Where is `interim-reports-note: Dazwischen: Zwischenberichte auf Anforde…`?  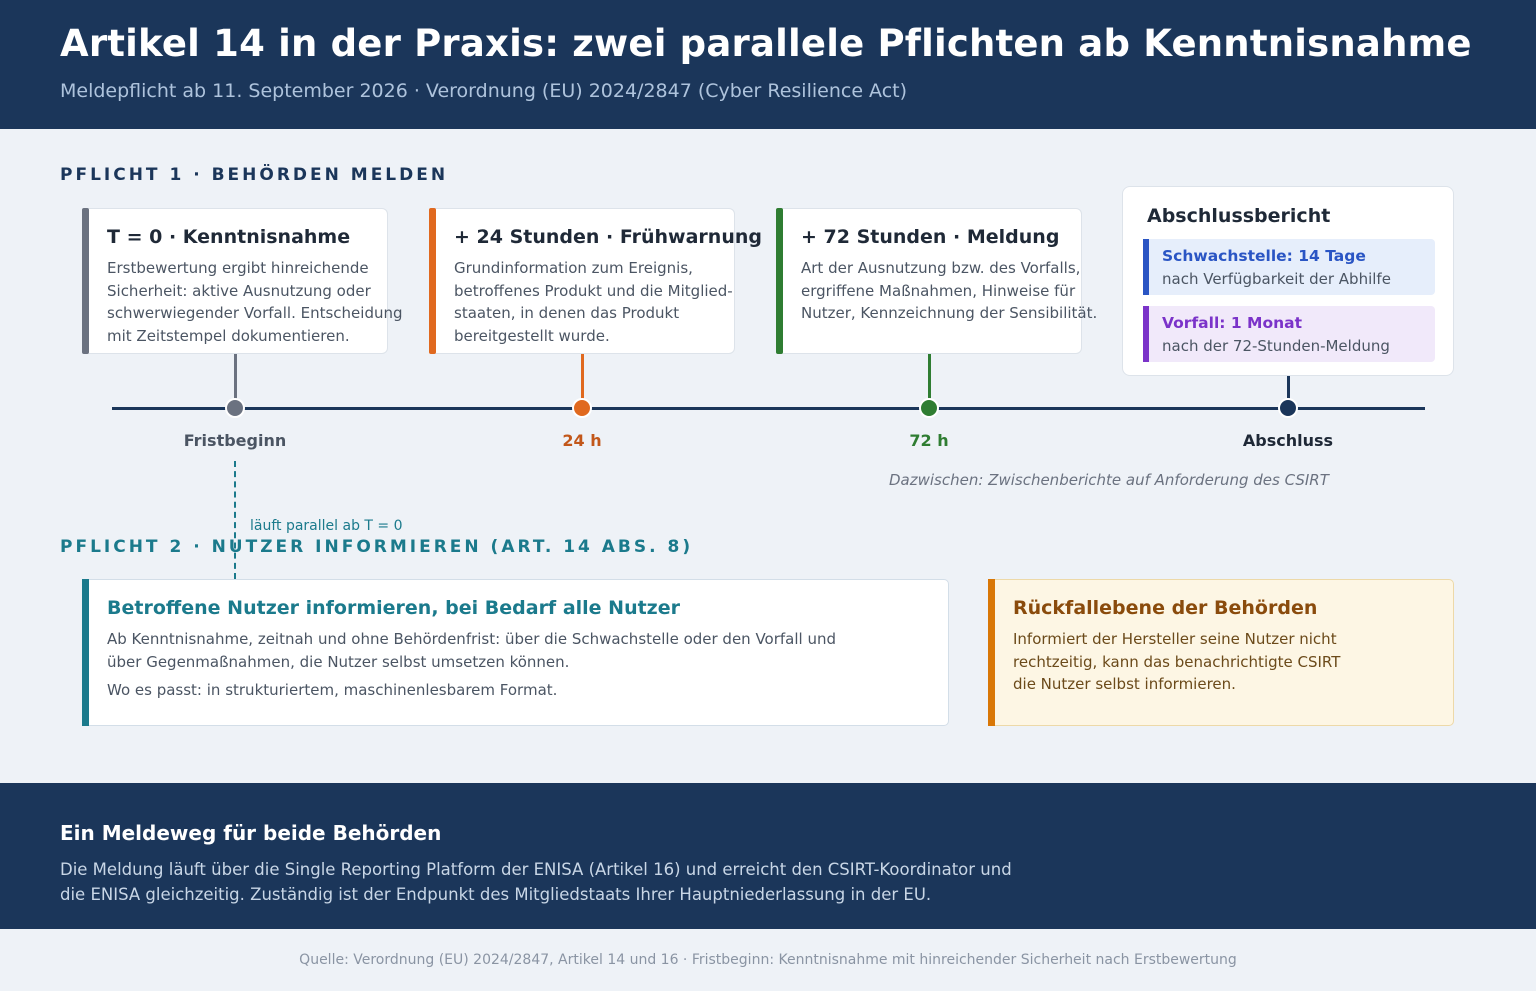
interim-reports-note: Dazwischen: Zwischenberichte auf Anforde… is located at coordinates (1109, 480).